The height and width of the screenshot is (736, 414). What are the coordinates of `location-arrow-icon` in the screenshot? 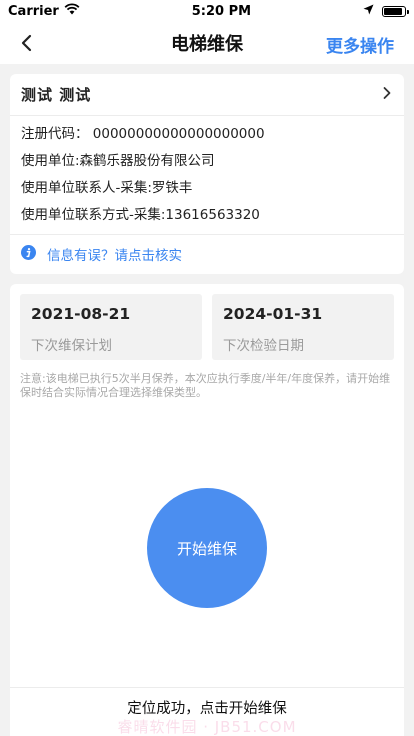 It's located at (368, 11).